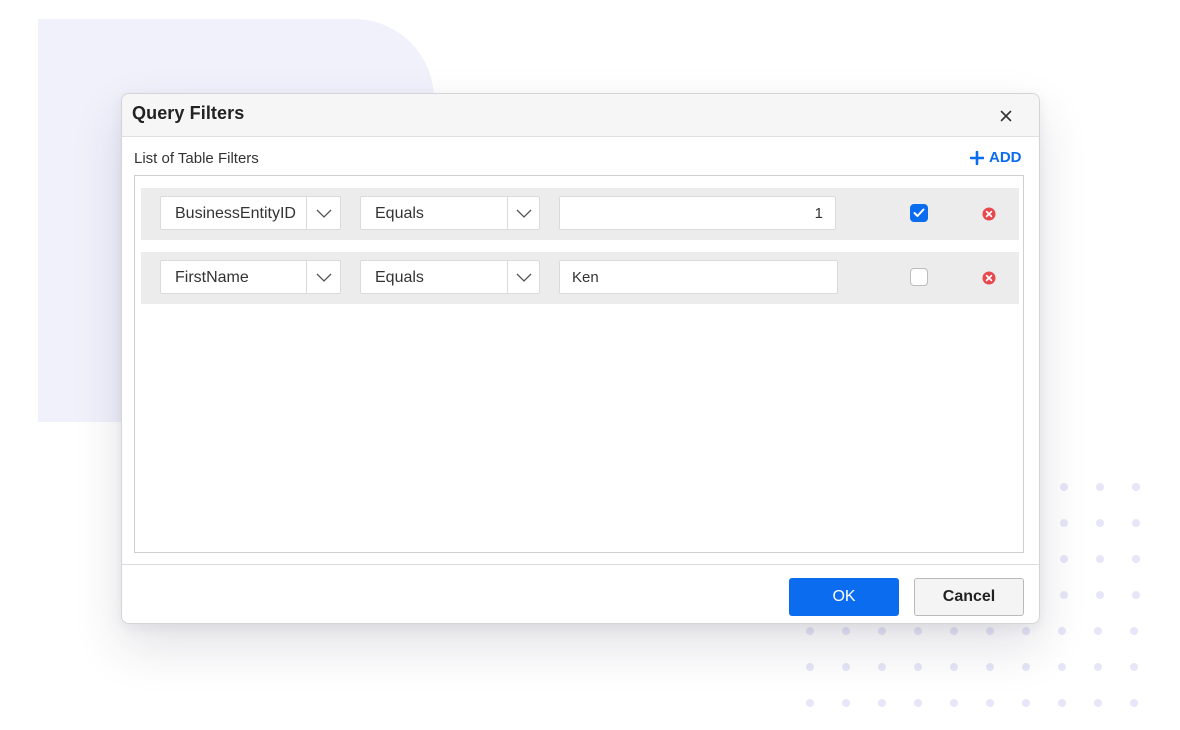 The width and height of the screenshot is (1180, 730). What do you see at coordinates (969, 597) in the screenshot?
I see `cancel-button: Cancel` at bounding box center [969, 597].